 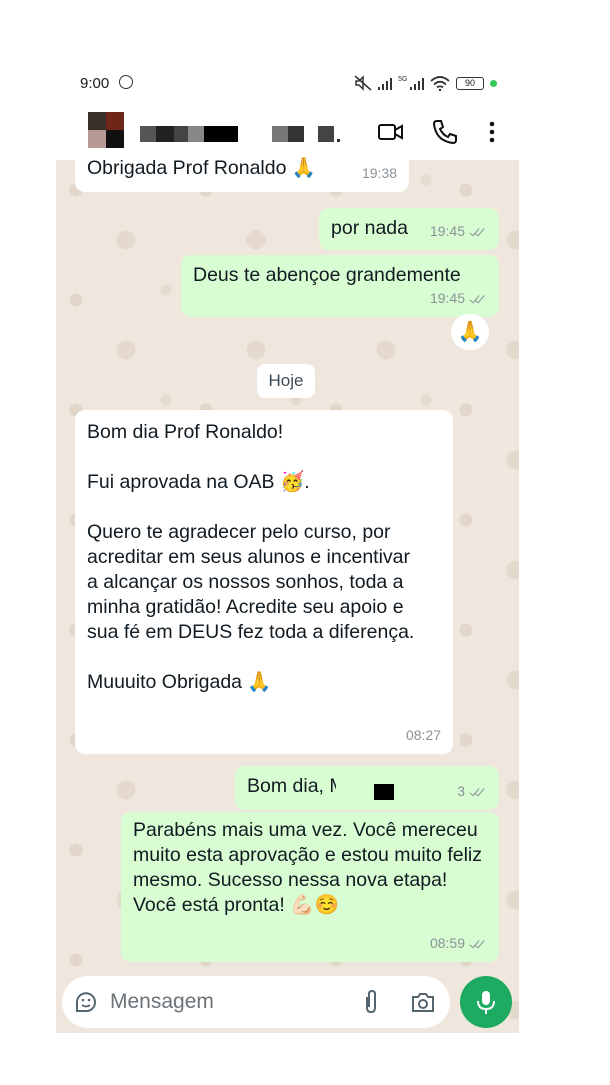 I want to click on message-time: 3, so click(x=472, y=791).